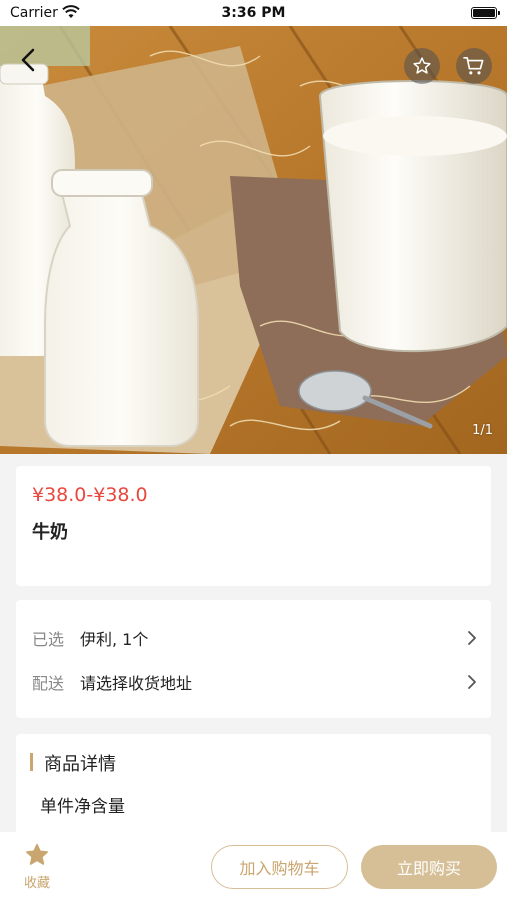 The width and height of the screenshot is (507, 900). I want to click on selected-value: 伊利, 1个, so click(114, 639).